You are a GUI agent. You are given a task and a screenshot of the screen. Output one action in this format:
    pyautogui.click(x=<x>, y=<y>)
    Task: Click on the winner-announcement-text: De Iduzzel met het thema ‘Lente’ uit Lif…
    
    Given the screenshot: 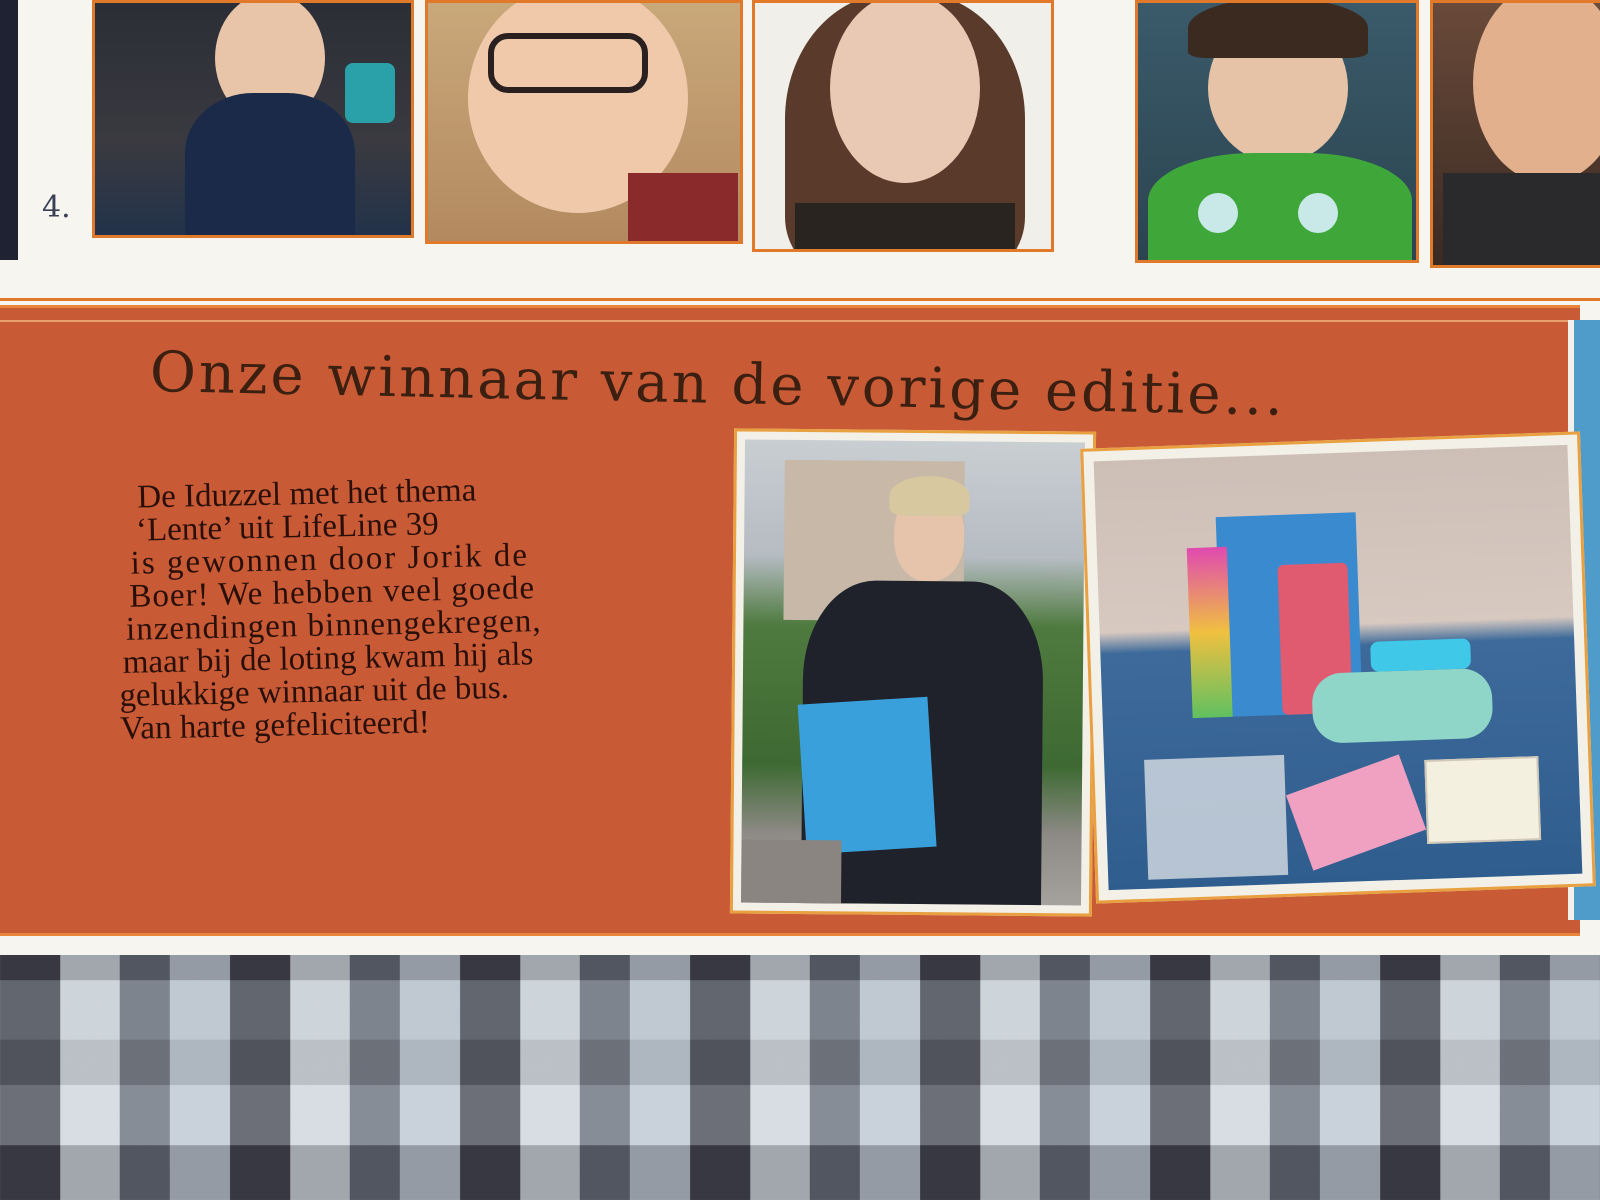 What is the action you would take?
    pyautogui.click(x=417, y=608)
    